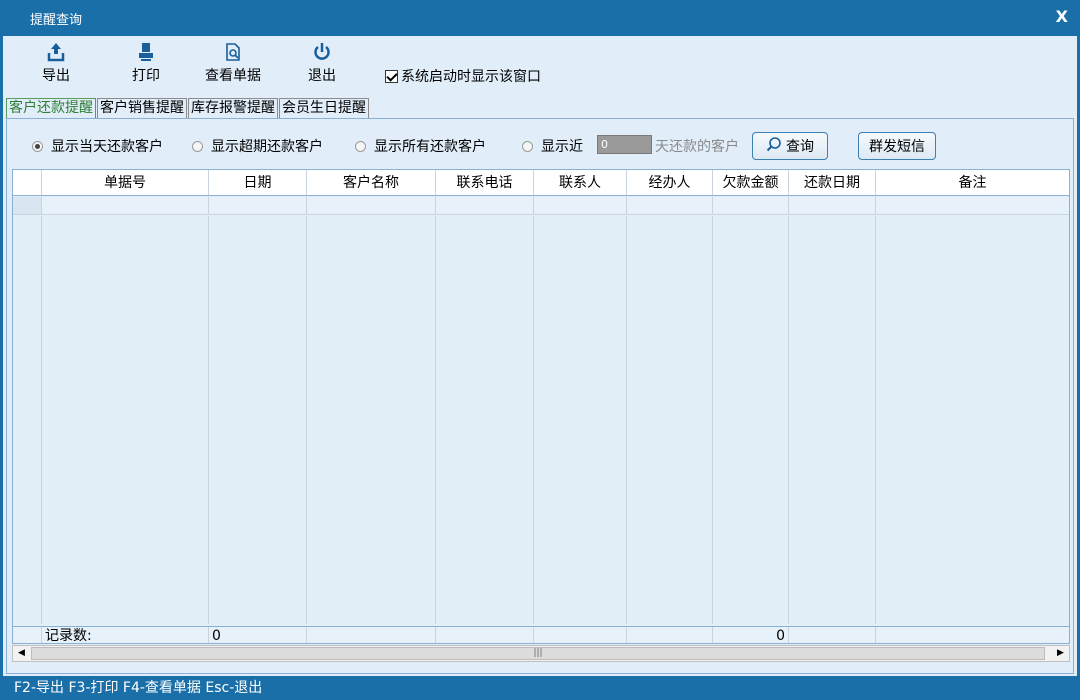 Image resolution: width=1080 pixels, height=700 pixels. I want to click on view-document-icon, so click(233, 53).